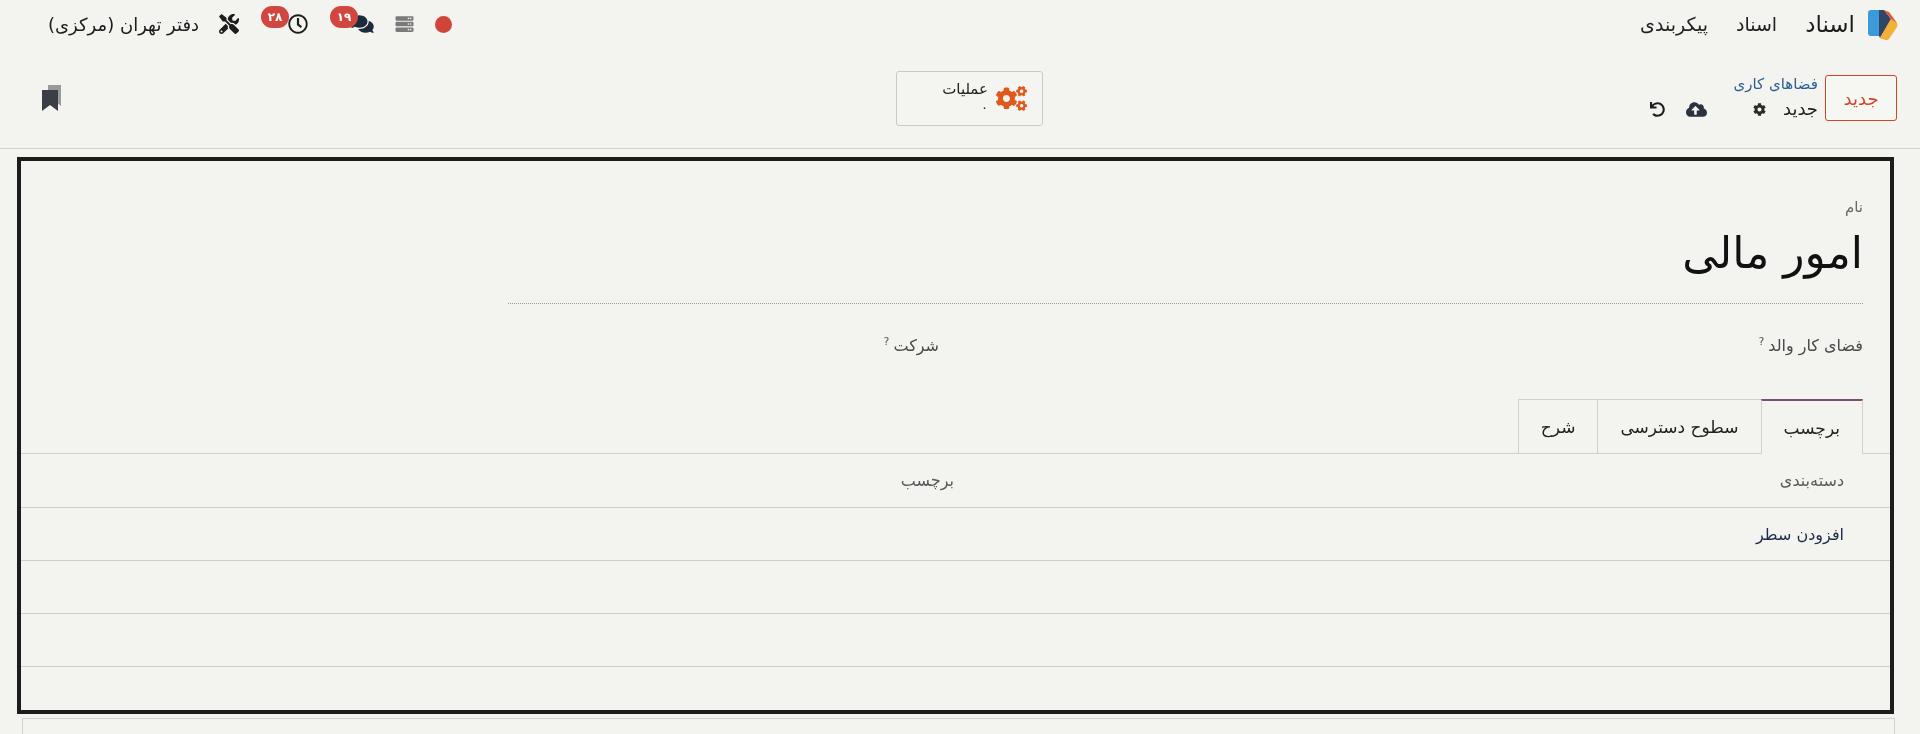 Image resolution: width=1920 pixels, height=734 pixels. I want to click on name-label: نام, so click(1853, 207).